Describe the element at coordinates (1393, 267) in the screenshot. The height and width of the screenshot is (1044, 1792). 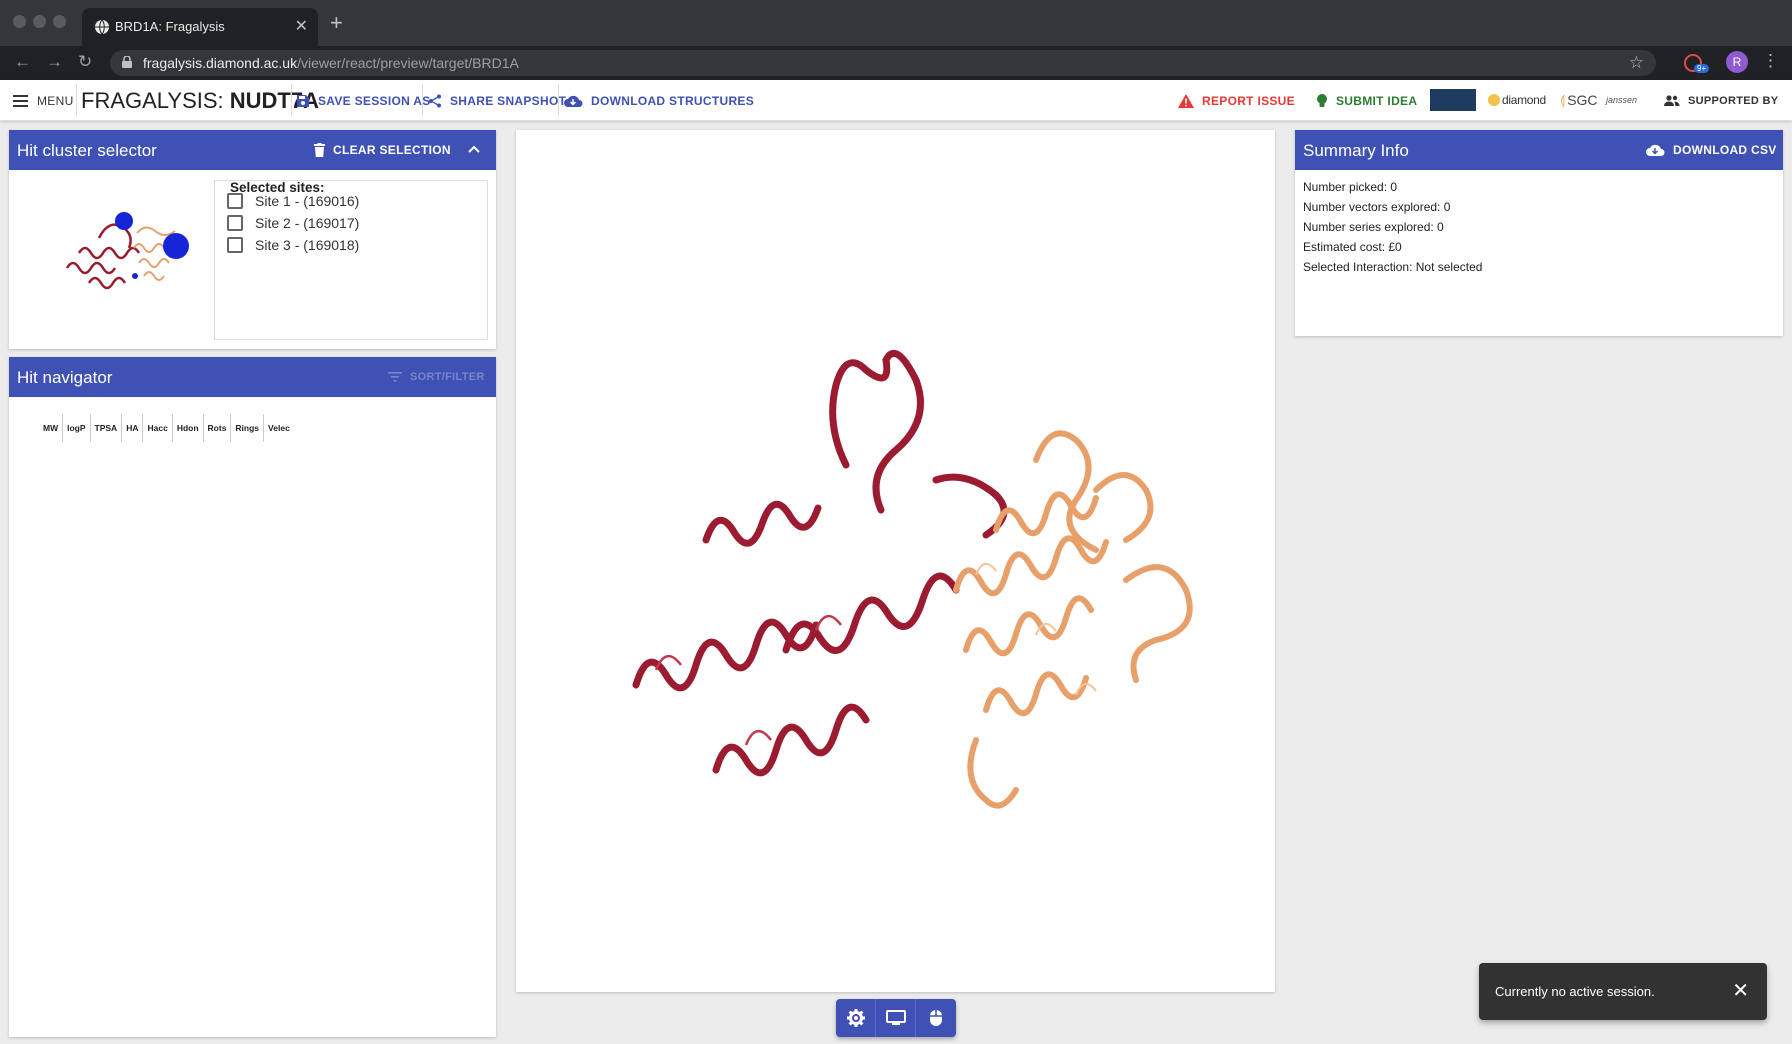
I see `summary-interaction: Selected Interaction: Not selected` at that location.